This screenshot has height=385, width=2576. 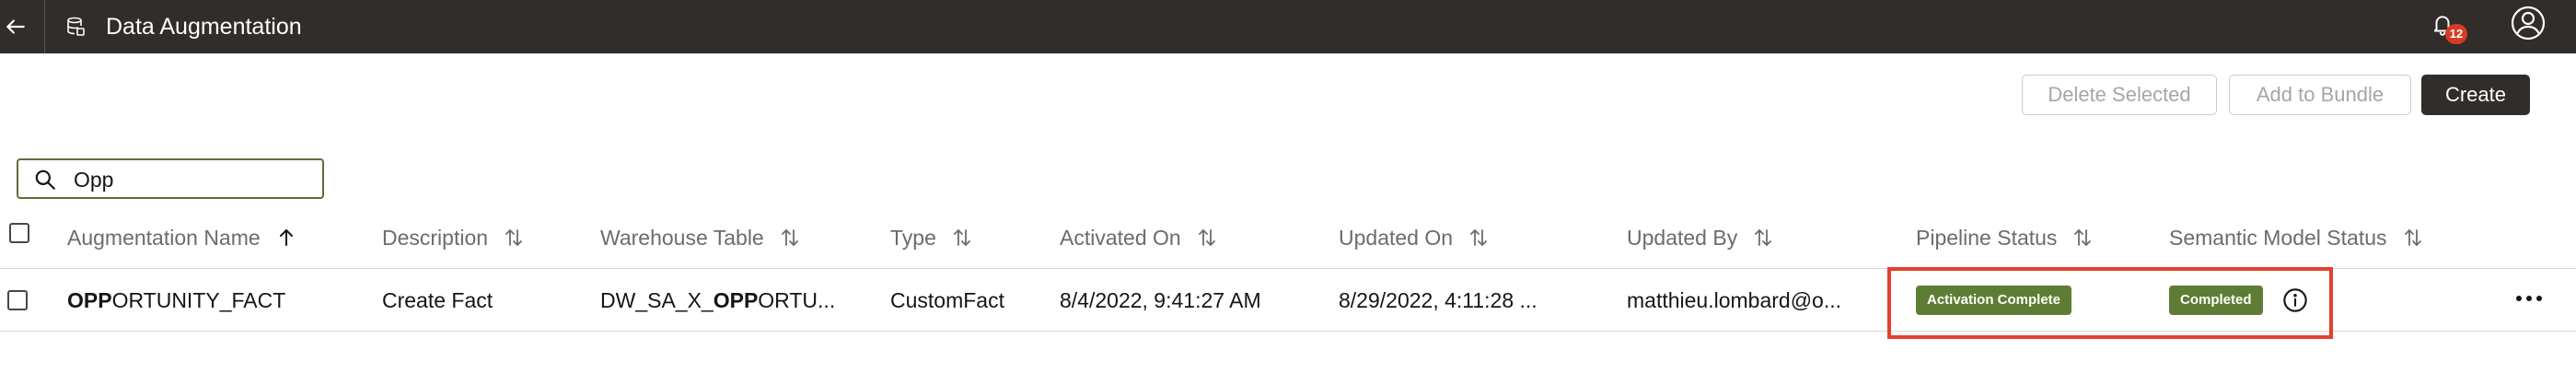 I want to click on cell-pipeline-status: Activation Complete, so click(x=2035, y=300).